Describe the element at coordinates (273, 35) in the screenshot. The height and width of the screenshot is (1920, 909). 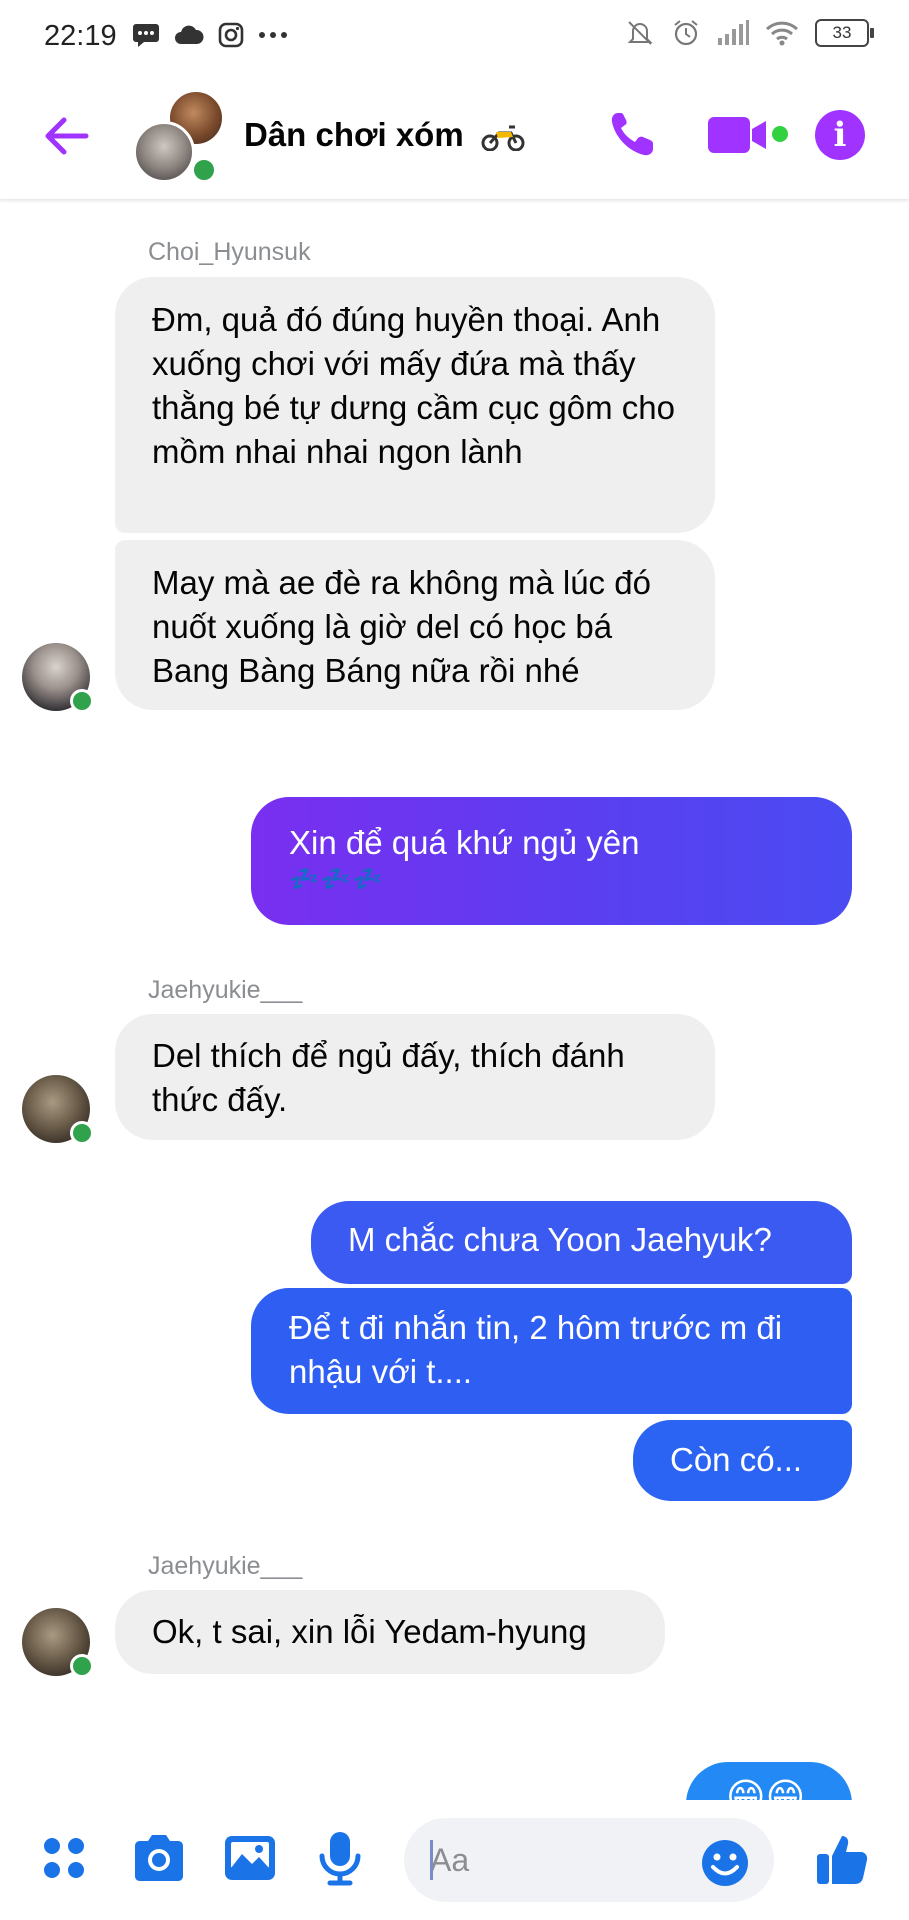
I see `more-dots-icon` at that location.